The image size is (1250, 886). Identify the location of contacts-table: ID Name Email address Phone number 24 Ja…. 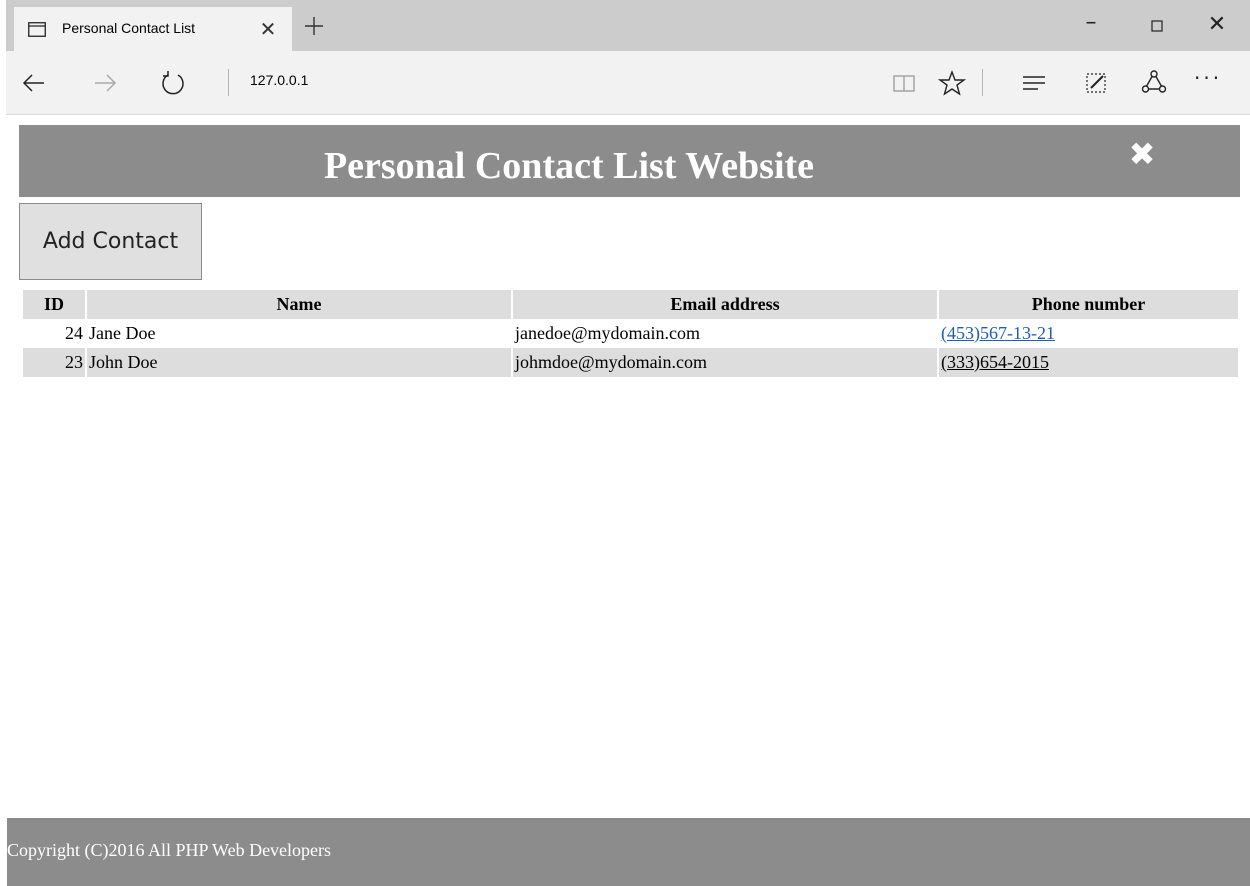
(630, 333).